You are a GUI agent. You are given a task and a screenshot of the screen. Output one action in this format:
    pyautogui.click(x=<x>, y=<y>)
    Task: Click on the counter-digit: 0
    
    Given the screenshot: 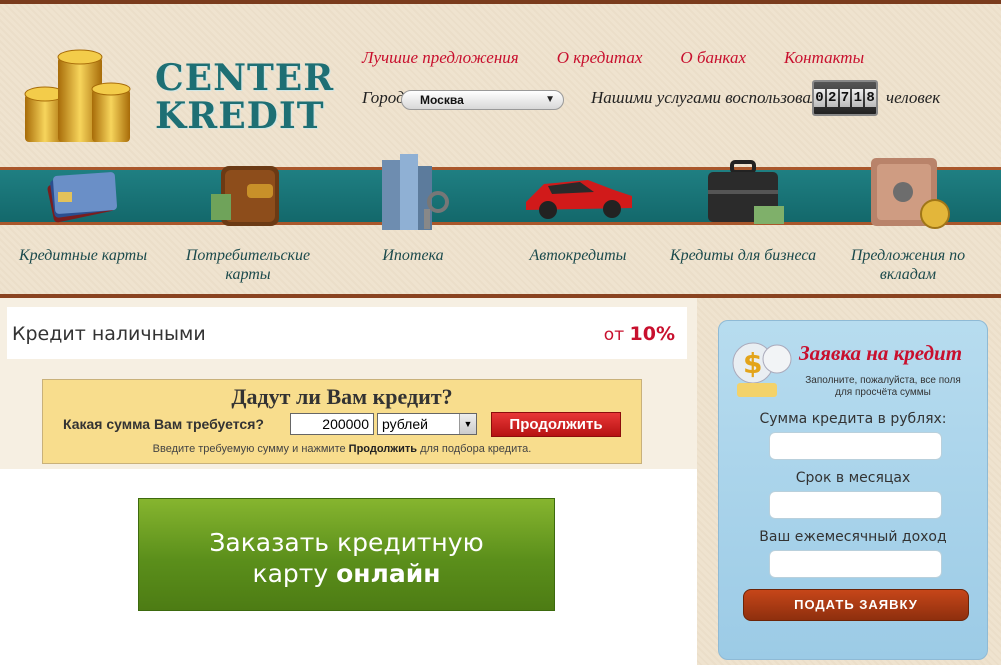 What is the action you would take?
    pyautogui.click(x=819, y=98)
    